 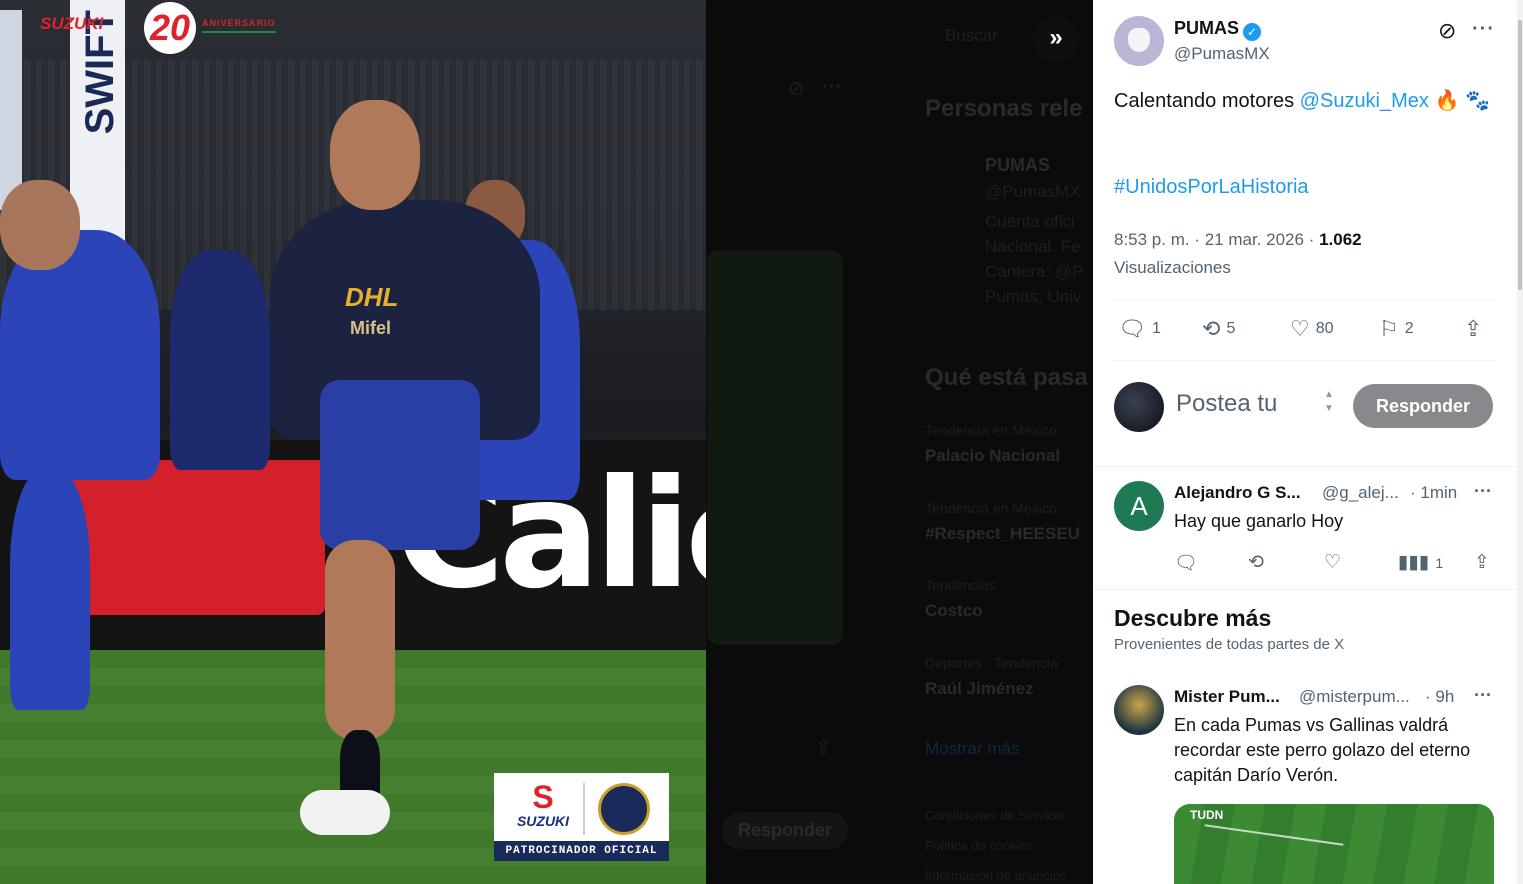 I want to click on reply-submit-button: Responder, so click(x=1423, y=406).